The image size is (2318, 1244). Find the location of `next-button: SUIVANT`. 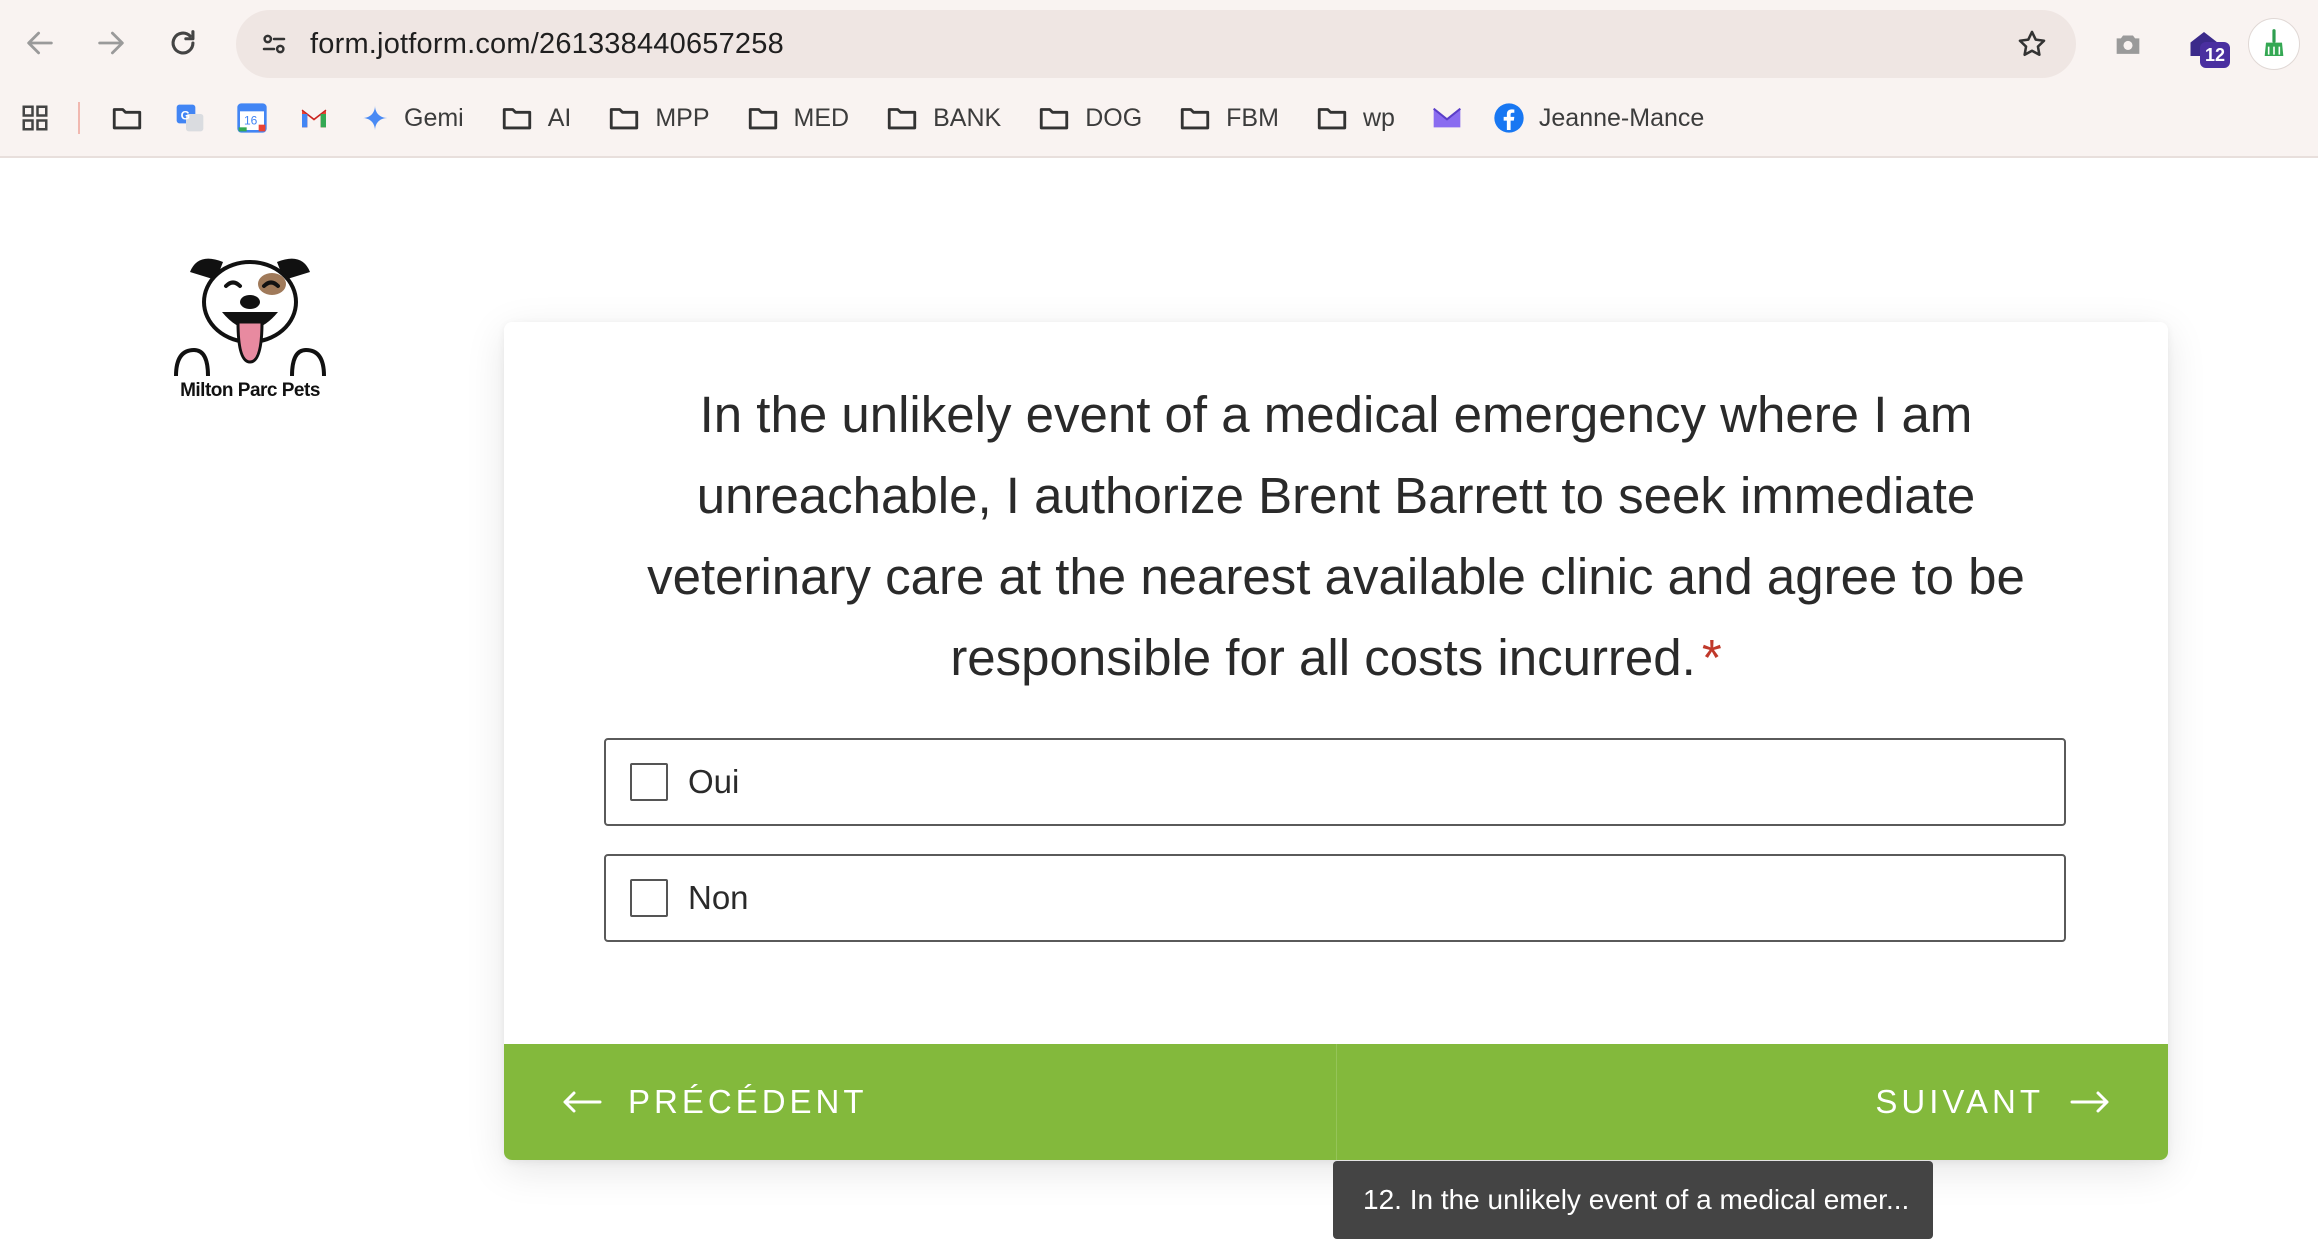

next-button: SUIVANT is located at coordinates (1753, 1102).